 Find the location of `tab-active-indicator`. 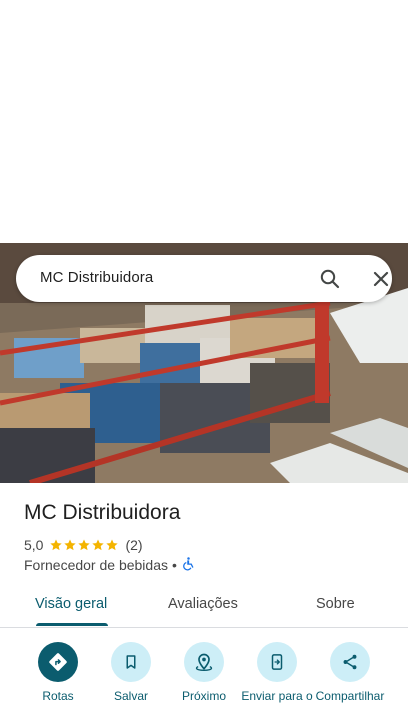

tab-active-indicator is located at coordinates (72, 624).